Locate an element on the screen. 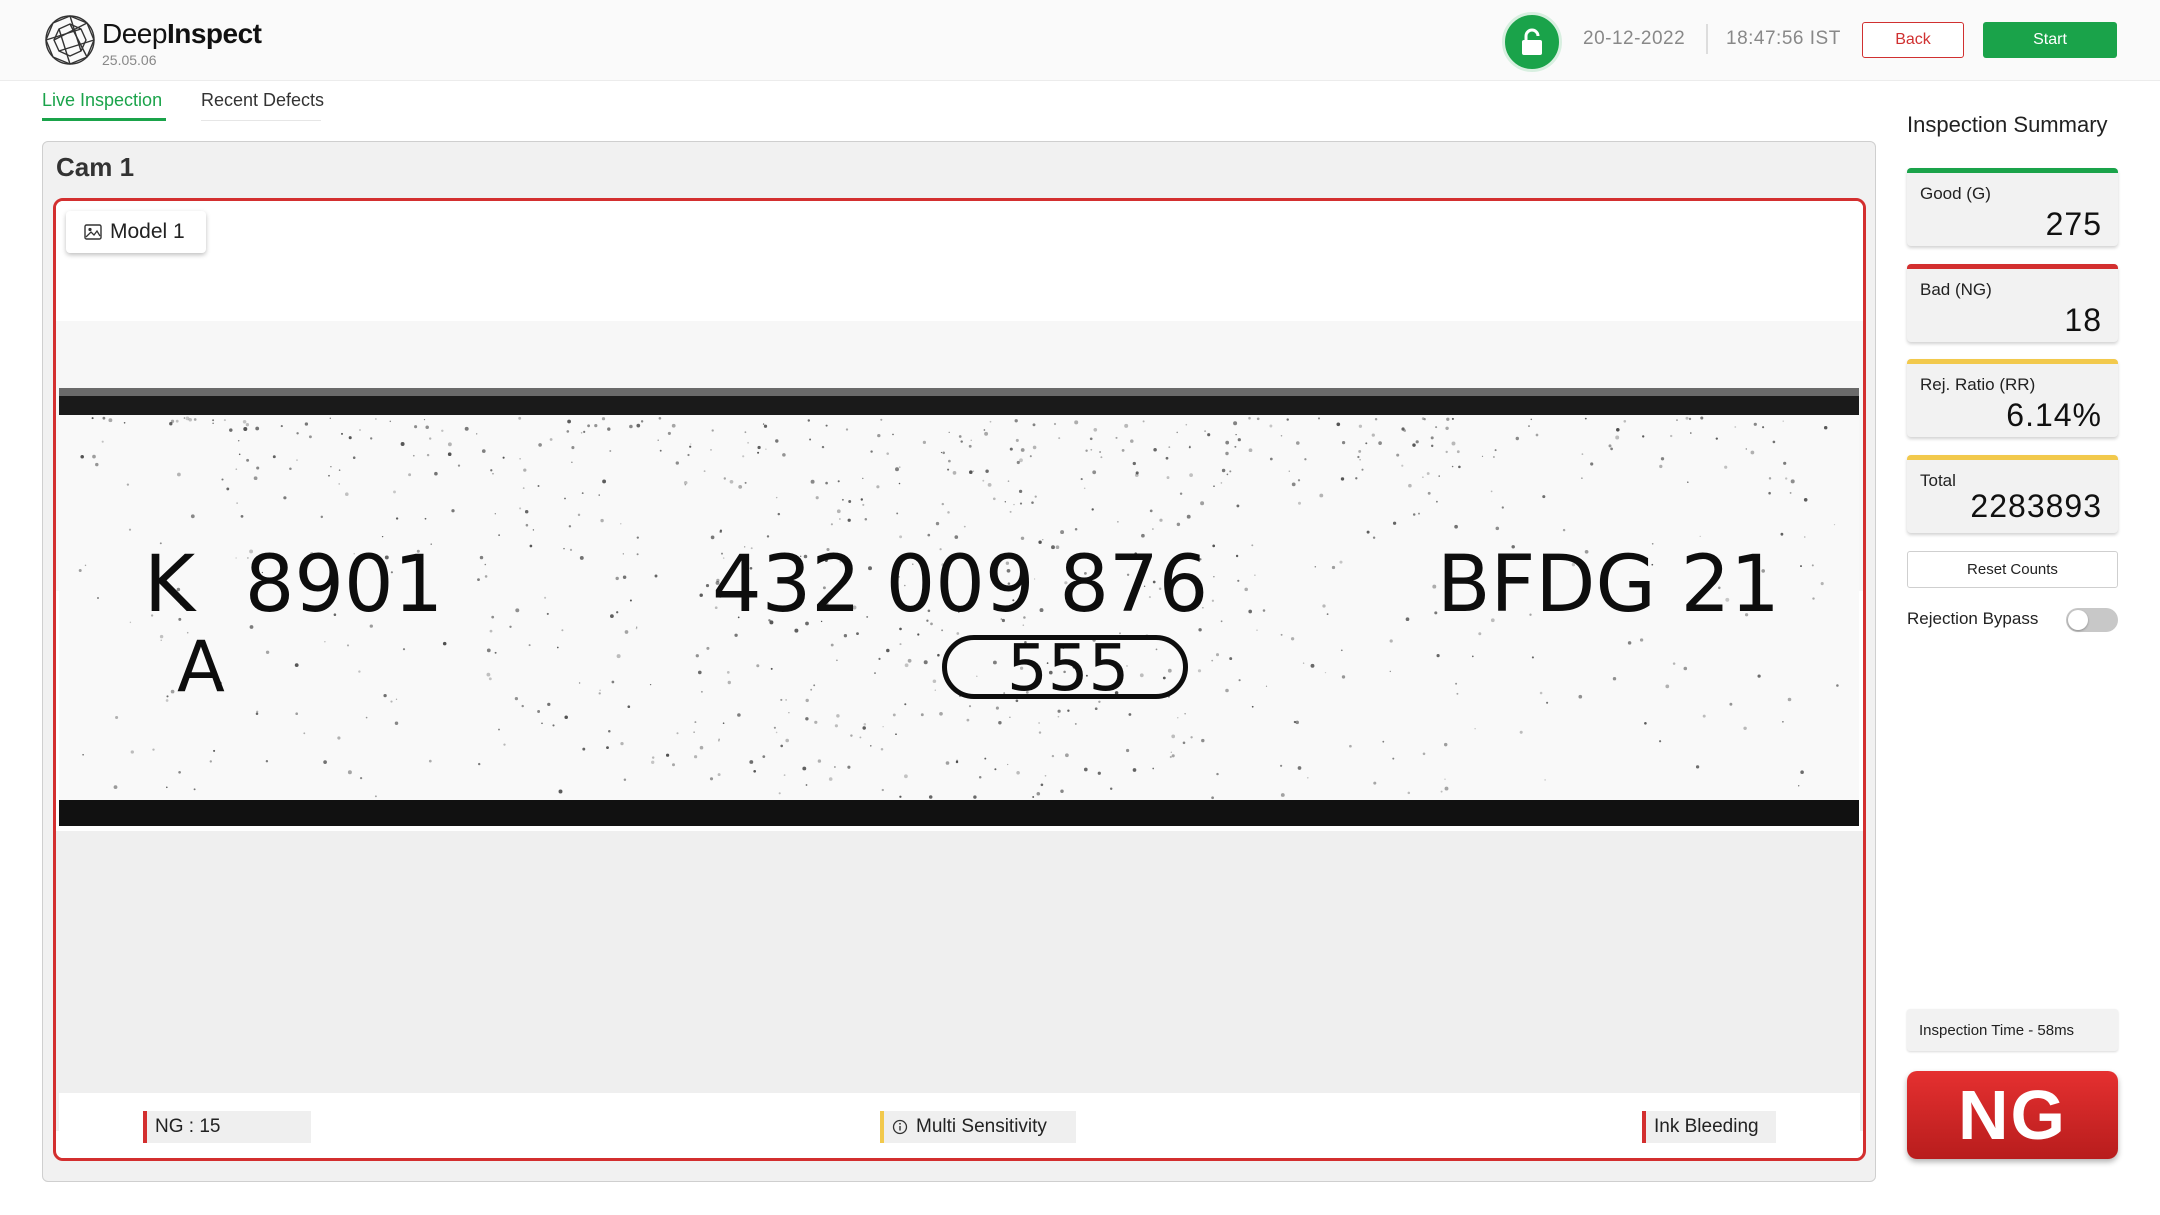 The width and height of the screenshot is (2160, 1215). app-version: 25.05.06 is located at coordinates (129, 60).